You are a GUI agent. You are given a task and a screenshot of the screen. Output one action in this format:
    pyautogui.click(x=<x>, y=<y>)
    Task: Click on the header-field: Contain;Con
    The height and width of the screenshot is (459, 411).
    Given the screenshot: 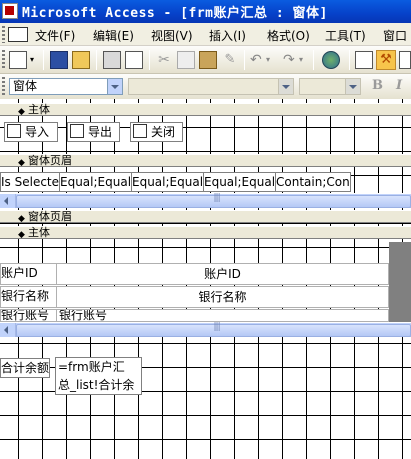 What is the action you would take?
    pyautogui.click(x=313, y=182)
    